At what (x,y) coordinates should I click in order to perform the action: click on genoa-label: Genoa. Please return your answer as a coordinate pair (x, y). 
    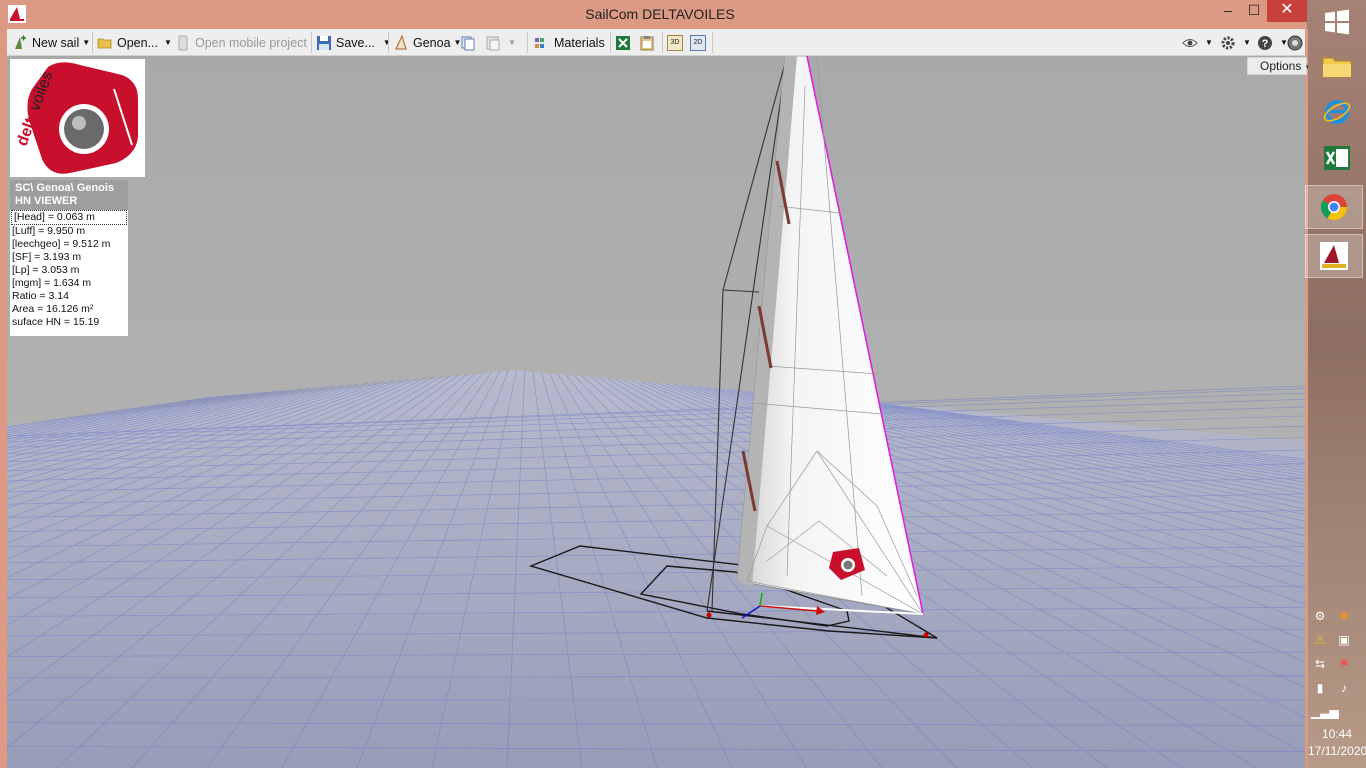
    Looking at the image, I should click on (432, 42).